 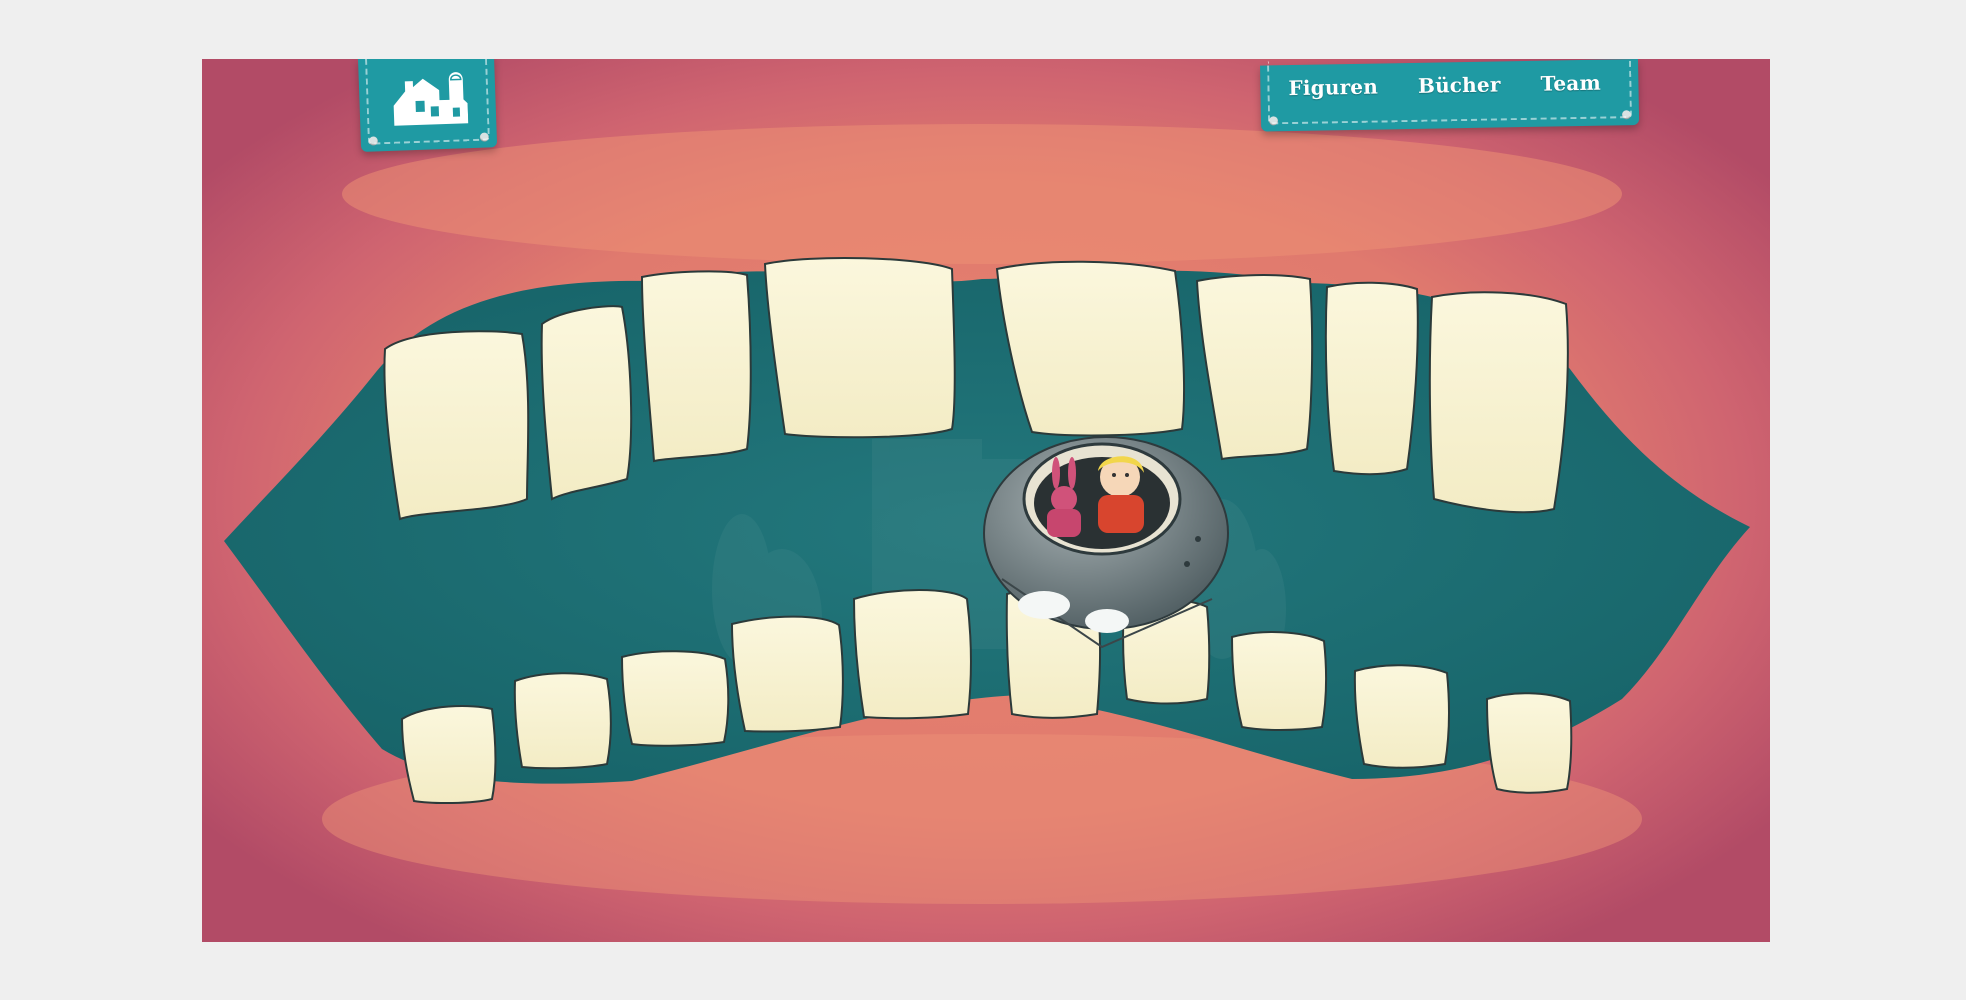 What do you see at coordinates (1333, 88) in the screenshot?
I see `nav-link-figuren: Figuren` at bounding box center [1333, 88].